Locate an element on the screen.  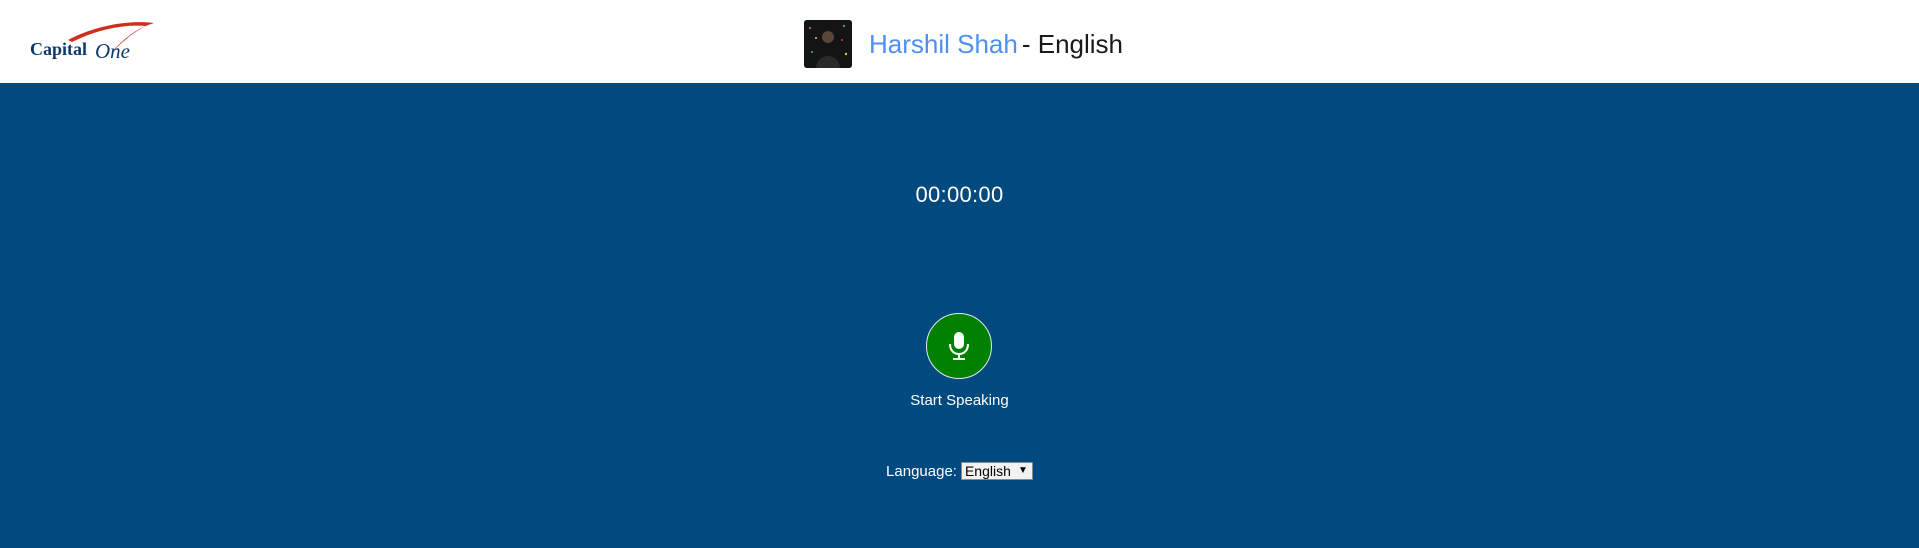
language-title: - English is located at coordinates (1072, 43).